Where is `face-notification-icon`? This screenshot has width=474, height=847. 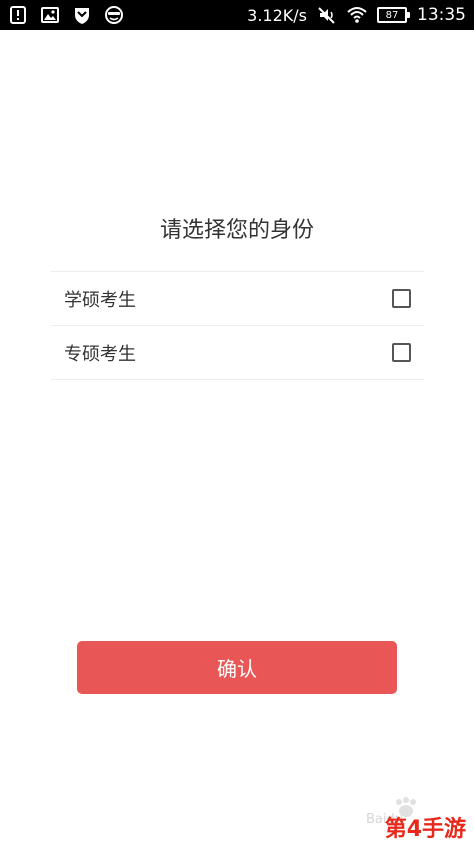
face-notification-icon is located at coordinates (114, 15).